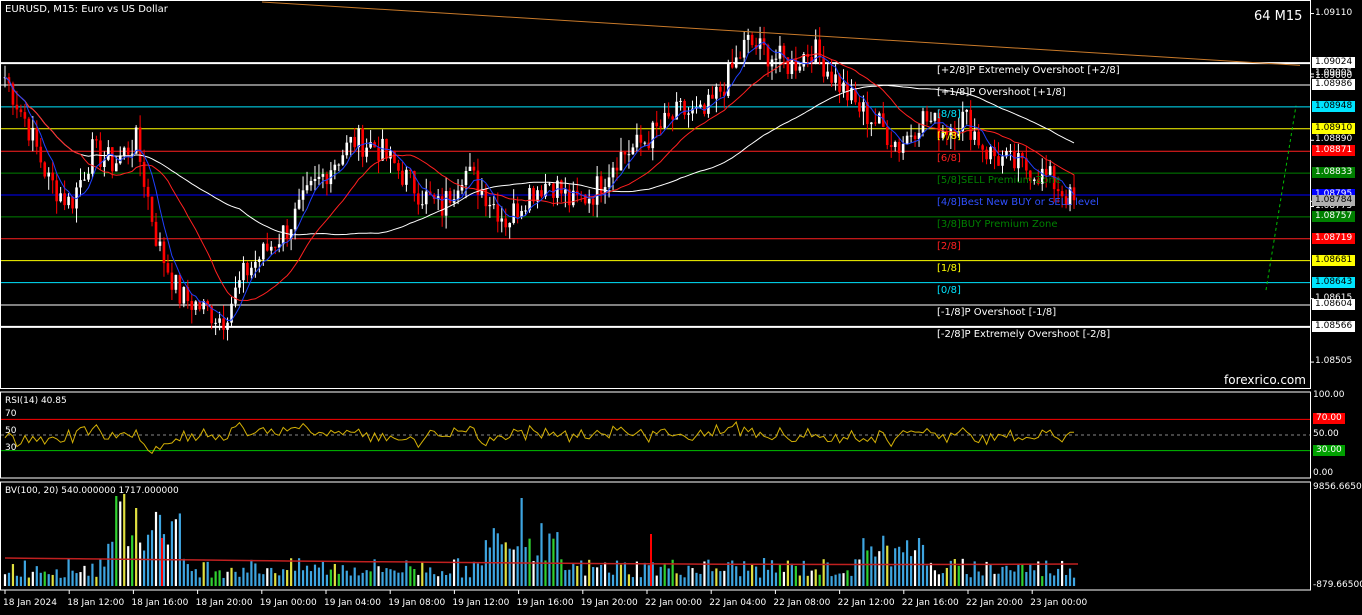  What do you see at coordinates (738, 603) in the screenshot?
I see `time-tick-label: 22 Jan 04:00` at bounding box center [738, 603].